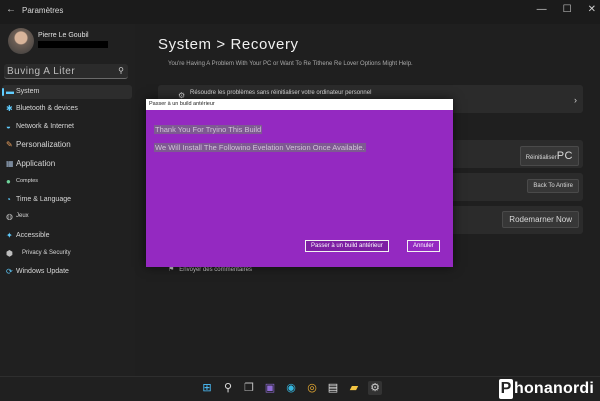 This screenshot has height=401, width=600. I want to click on sidebar-item-accessibility: ✦ Accessible, so click(67, 236).